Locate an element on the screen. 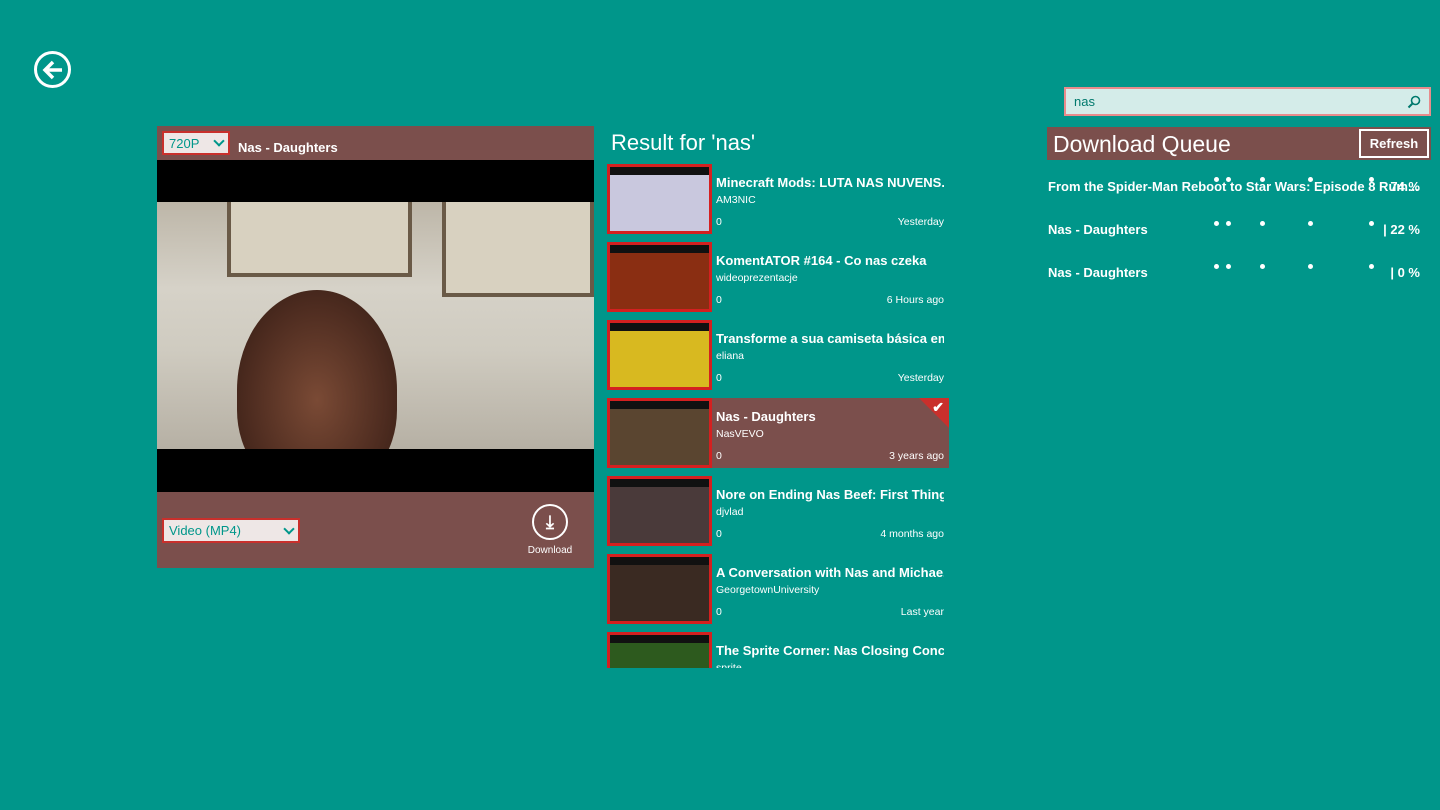 This screenshot has width=1440, height=810. queue-title: Download Queue is located at coordinates (1142, 144).